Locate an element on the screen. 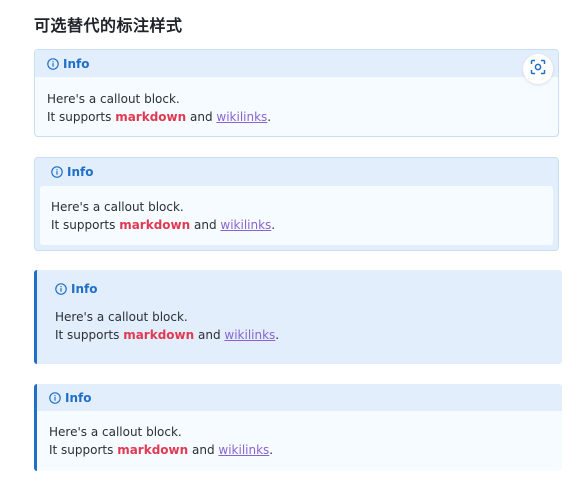  scan-button is located at coordinates (538, 69).